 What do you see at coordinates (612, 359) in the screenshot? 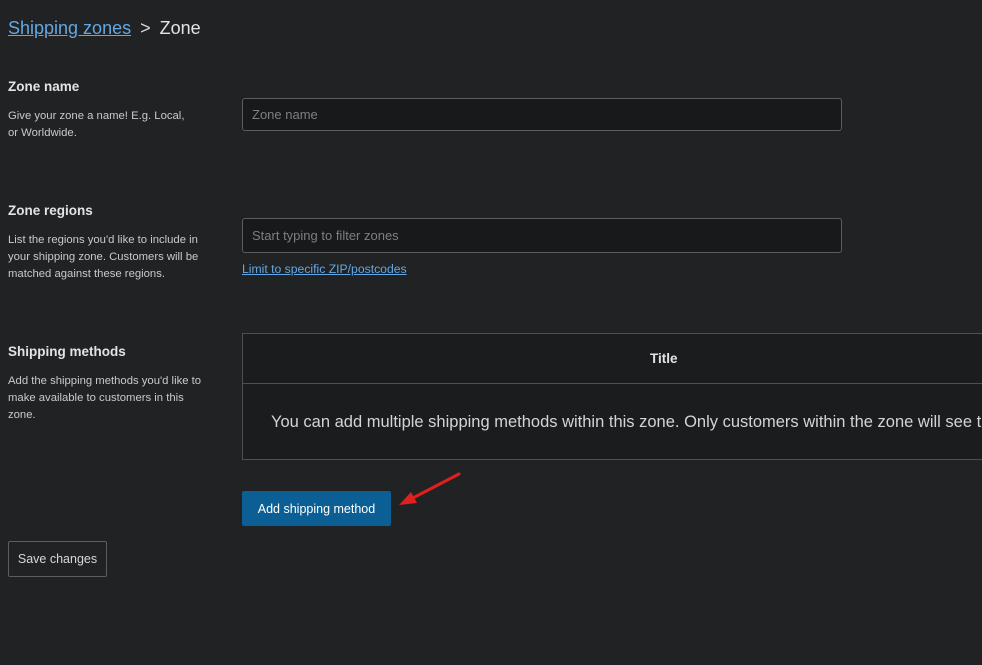
I see `table-header-row: Title` at bounding box center [612, 359].